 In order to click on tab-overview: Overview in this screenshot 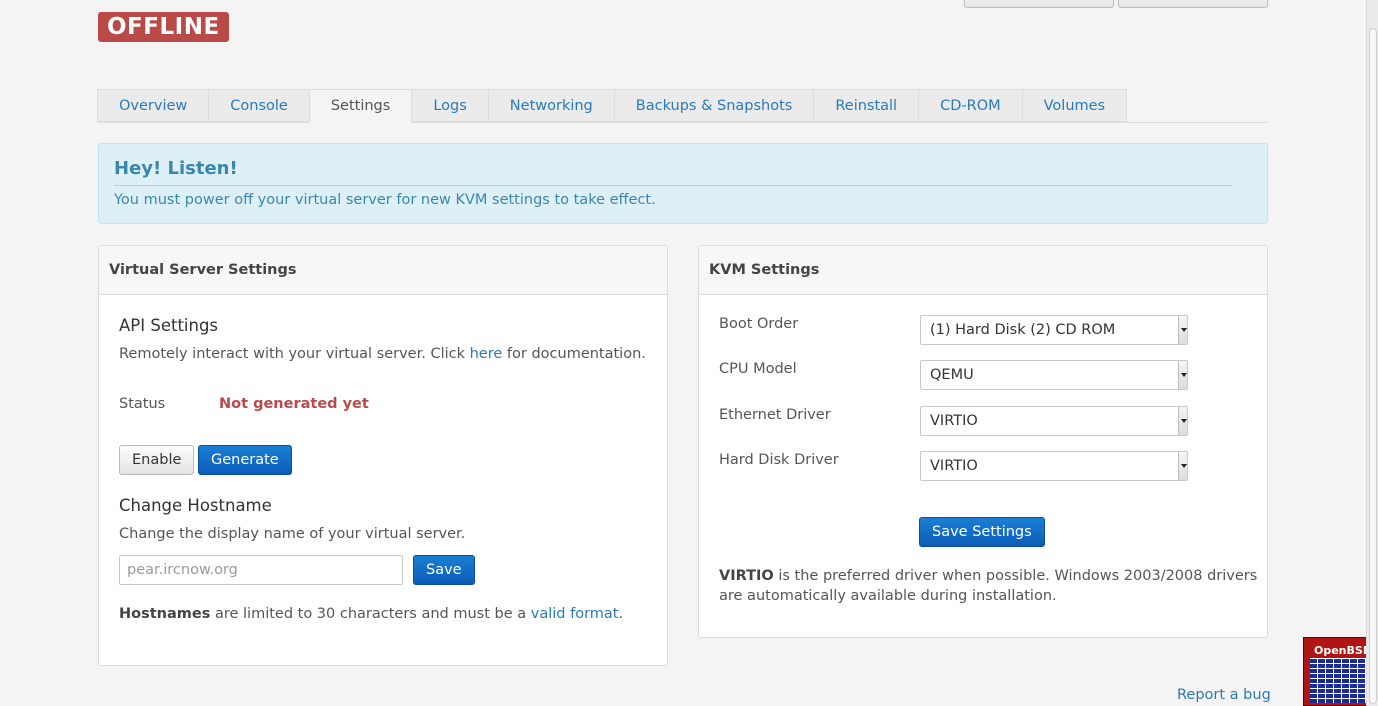, I will do `click(153, 105)`.